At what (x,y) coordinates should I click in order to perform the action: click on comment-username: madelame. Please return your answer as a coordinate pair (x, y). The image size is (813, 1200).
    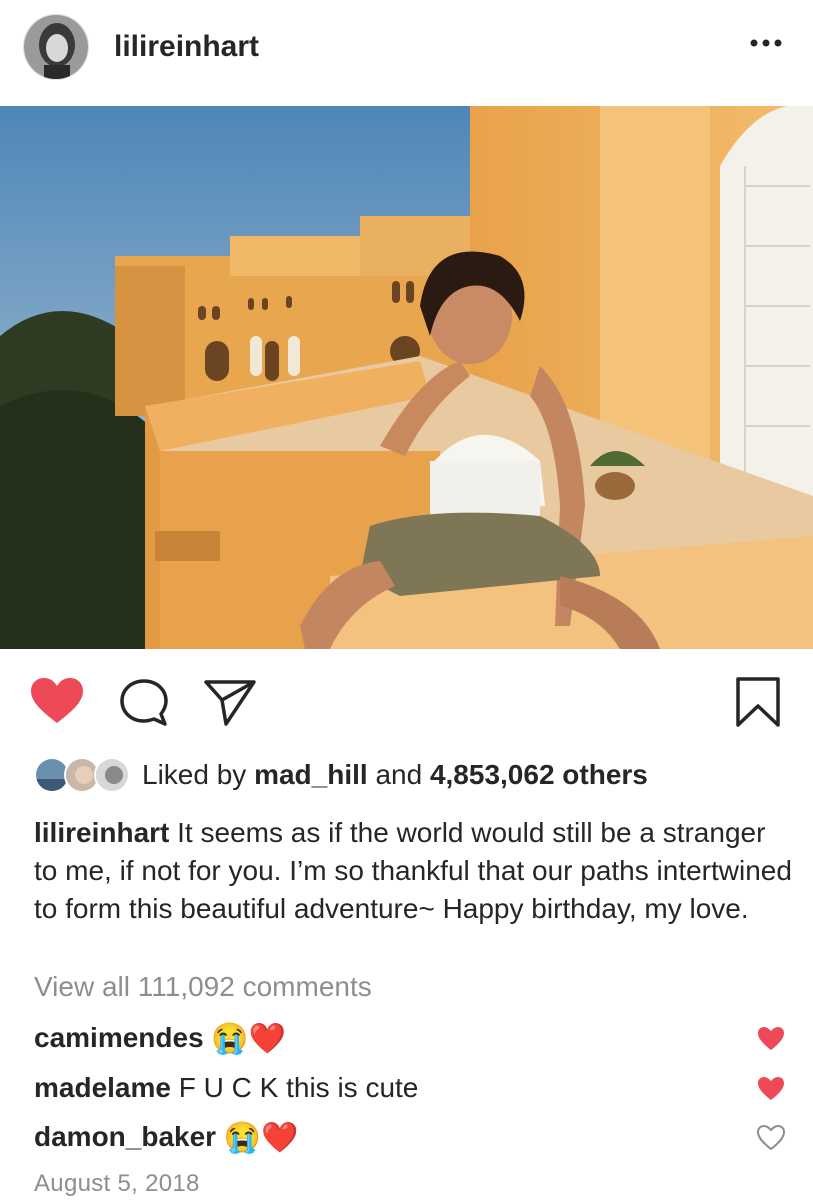
    Looking at the image, I should click on (102, 1087).